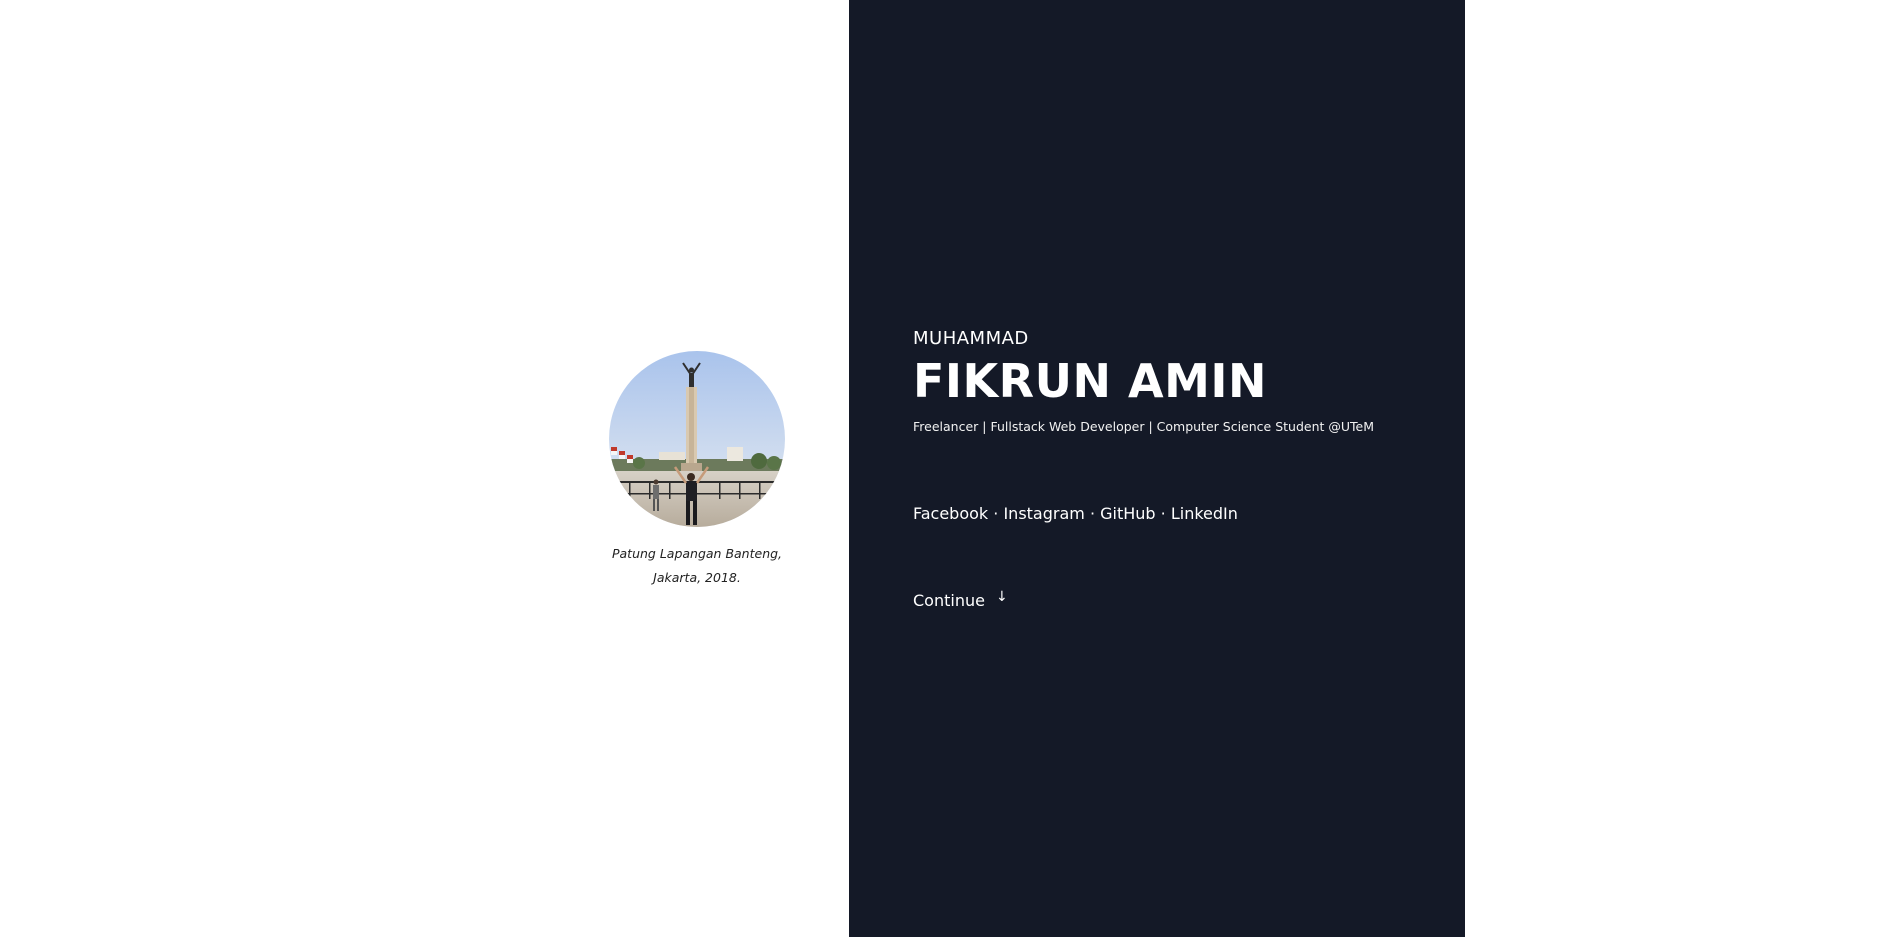 The height and width of the screenshot is (937, 1903). What do you see at coordinates (697, 553) in the screenshot?
I see `photo-caption-line-1: Patung Lapangan Banteng,` at bounding box center [697, 553].